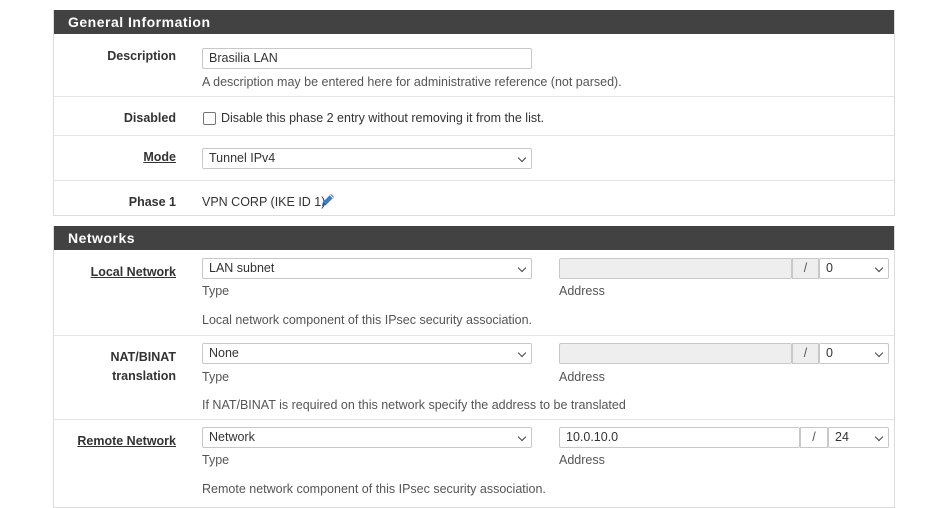 This screenshot has height=508, width=929. Describe the element at coordinates (152, 202) in the screenshot. I see `phase1-label: Phase 1` at that location.